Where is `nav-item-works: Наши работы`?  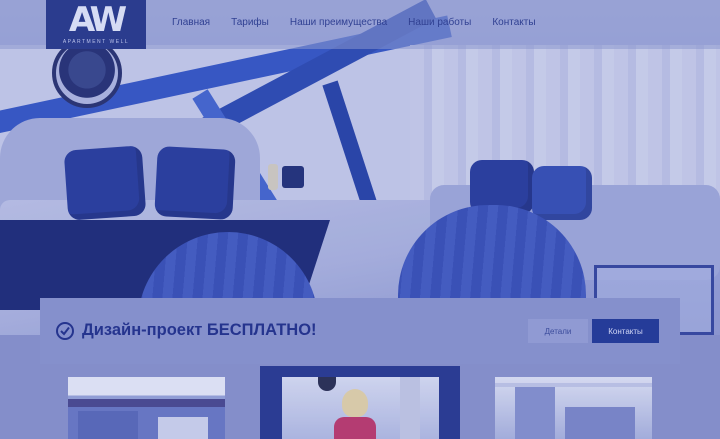
nav-item-works: Наши работы is located at coordinates (439, 22).